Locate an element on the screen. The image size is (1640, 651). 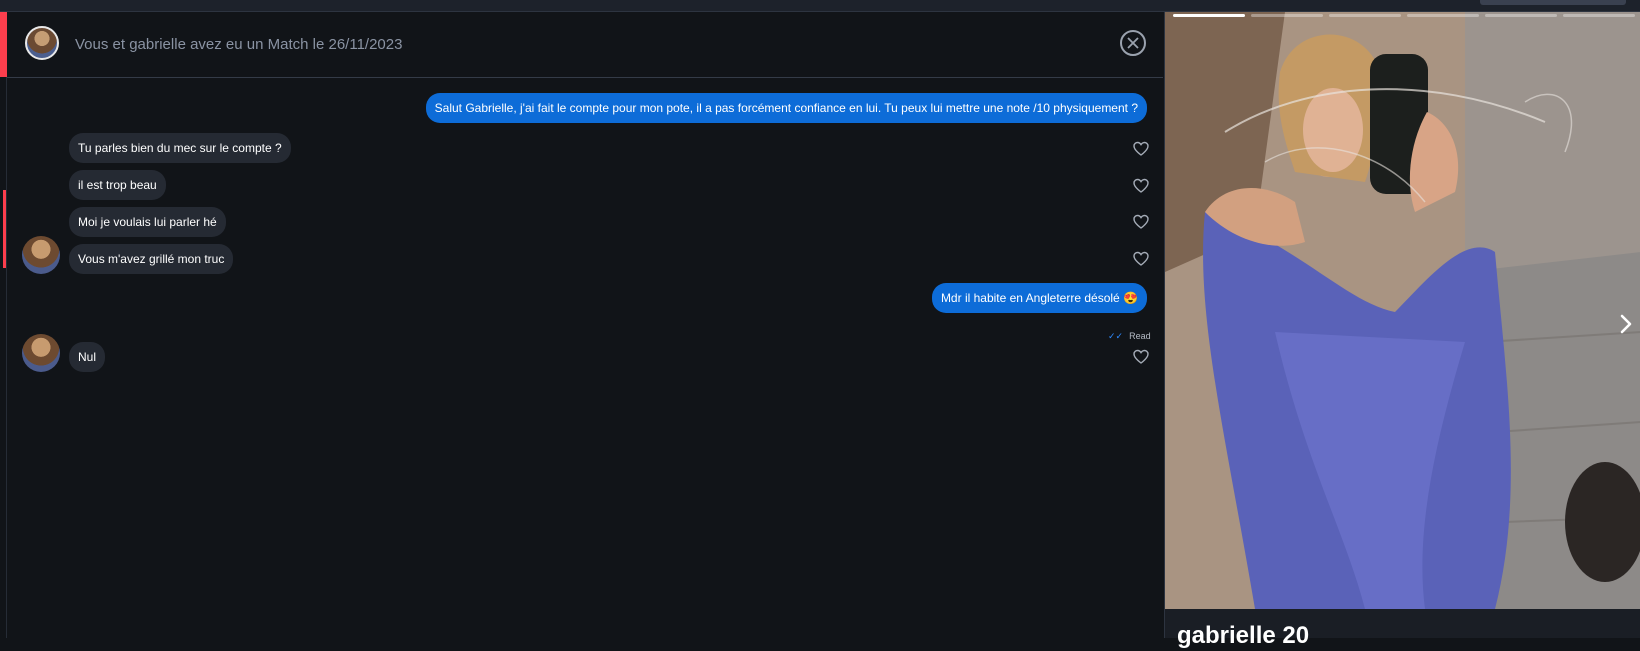
message-text: Tu parles bien du mec sur le compte ? is located at coordinates (180, 148).